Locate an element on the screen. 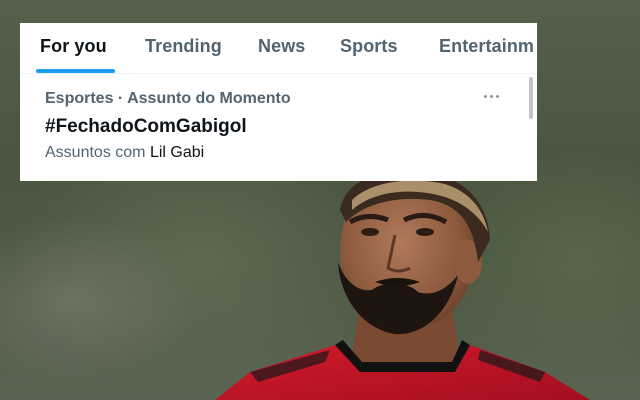 The height and width of the screenshot is (400, 640). more-horizontal-icon is located at coordinates (492, 96).